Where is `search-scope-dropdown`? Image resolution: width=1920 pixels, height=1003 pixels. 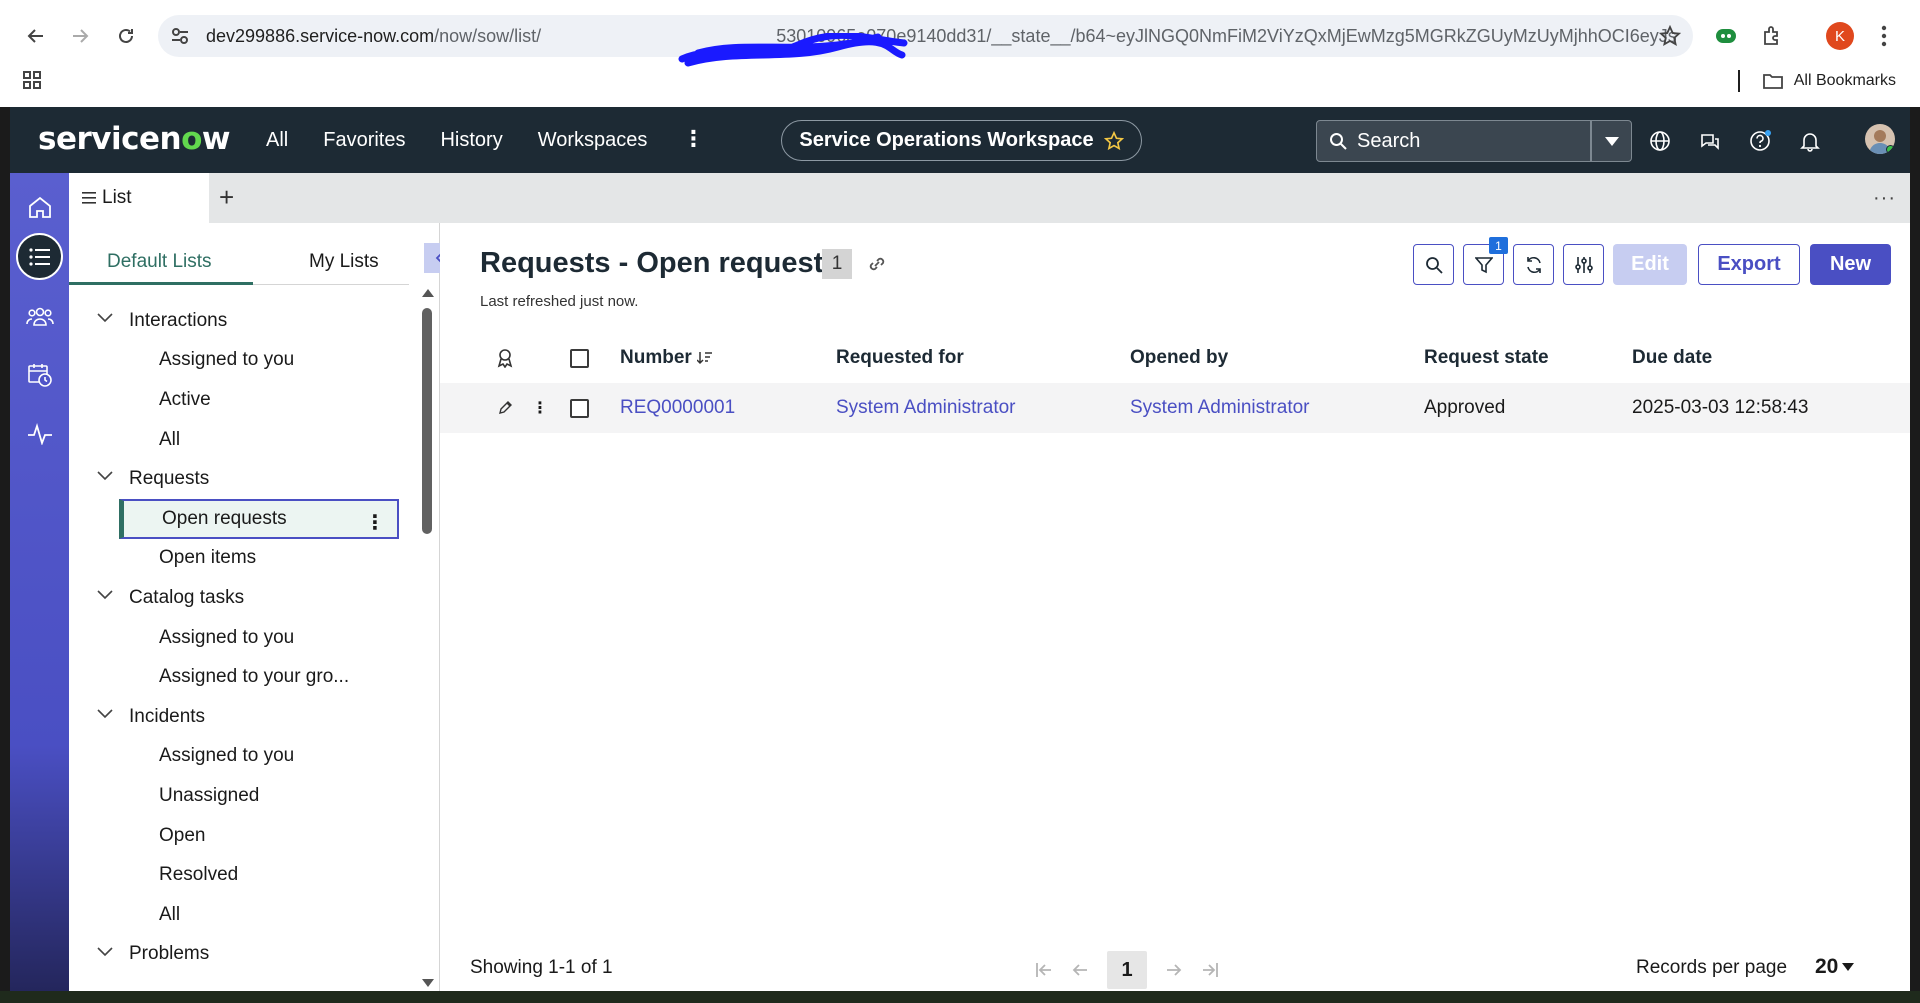 search-scope-dropdown is located at coordinates (1611, 141).